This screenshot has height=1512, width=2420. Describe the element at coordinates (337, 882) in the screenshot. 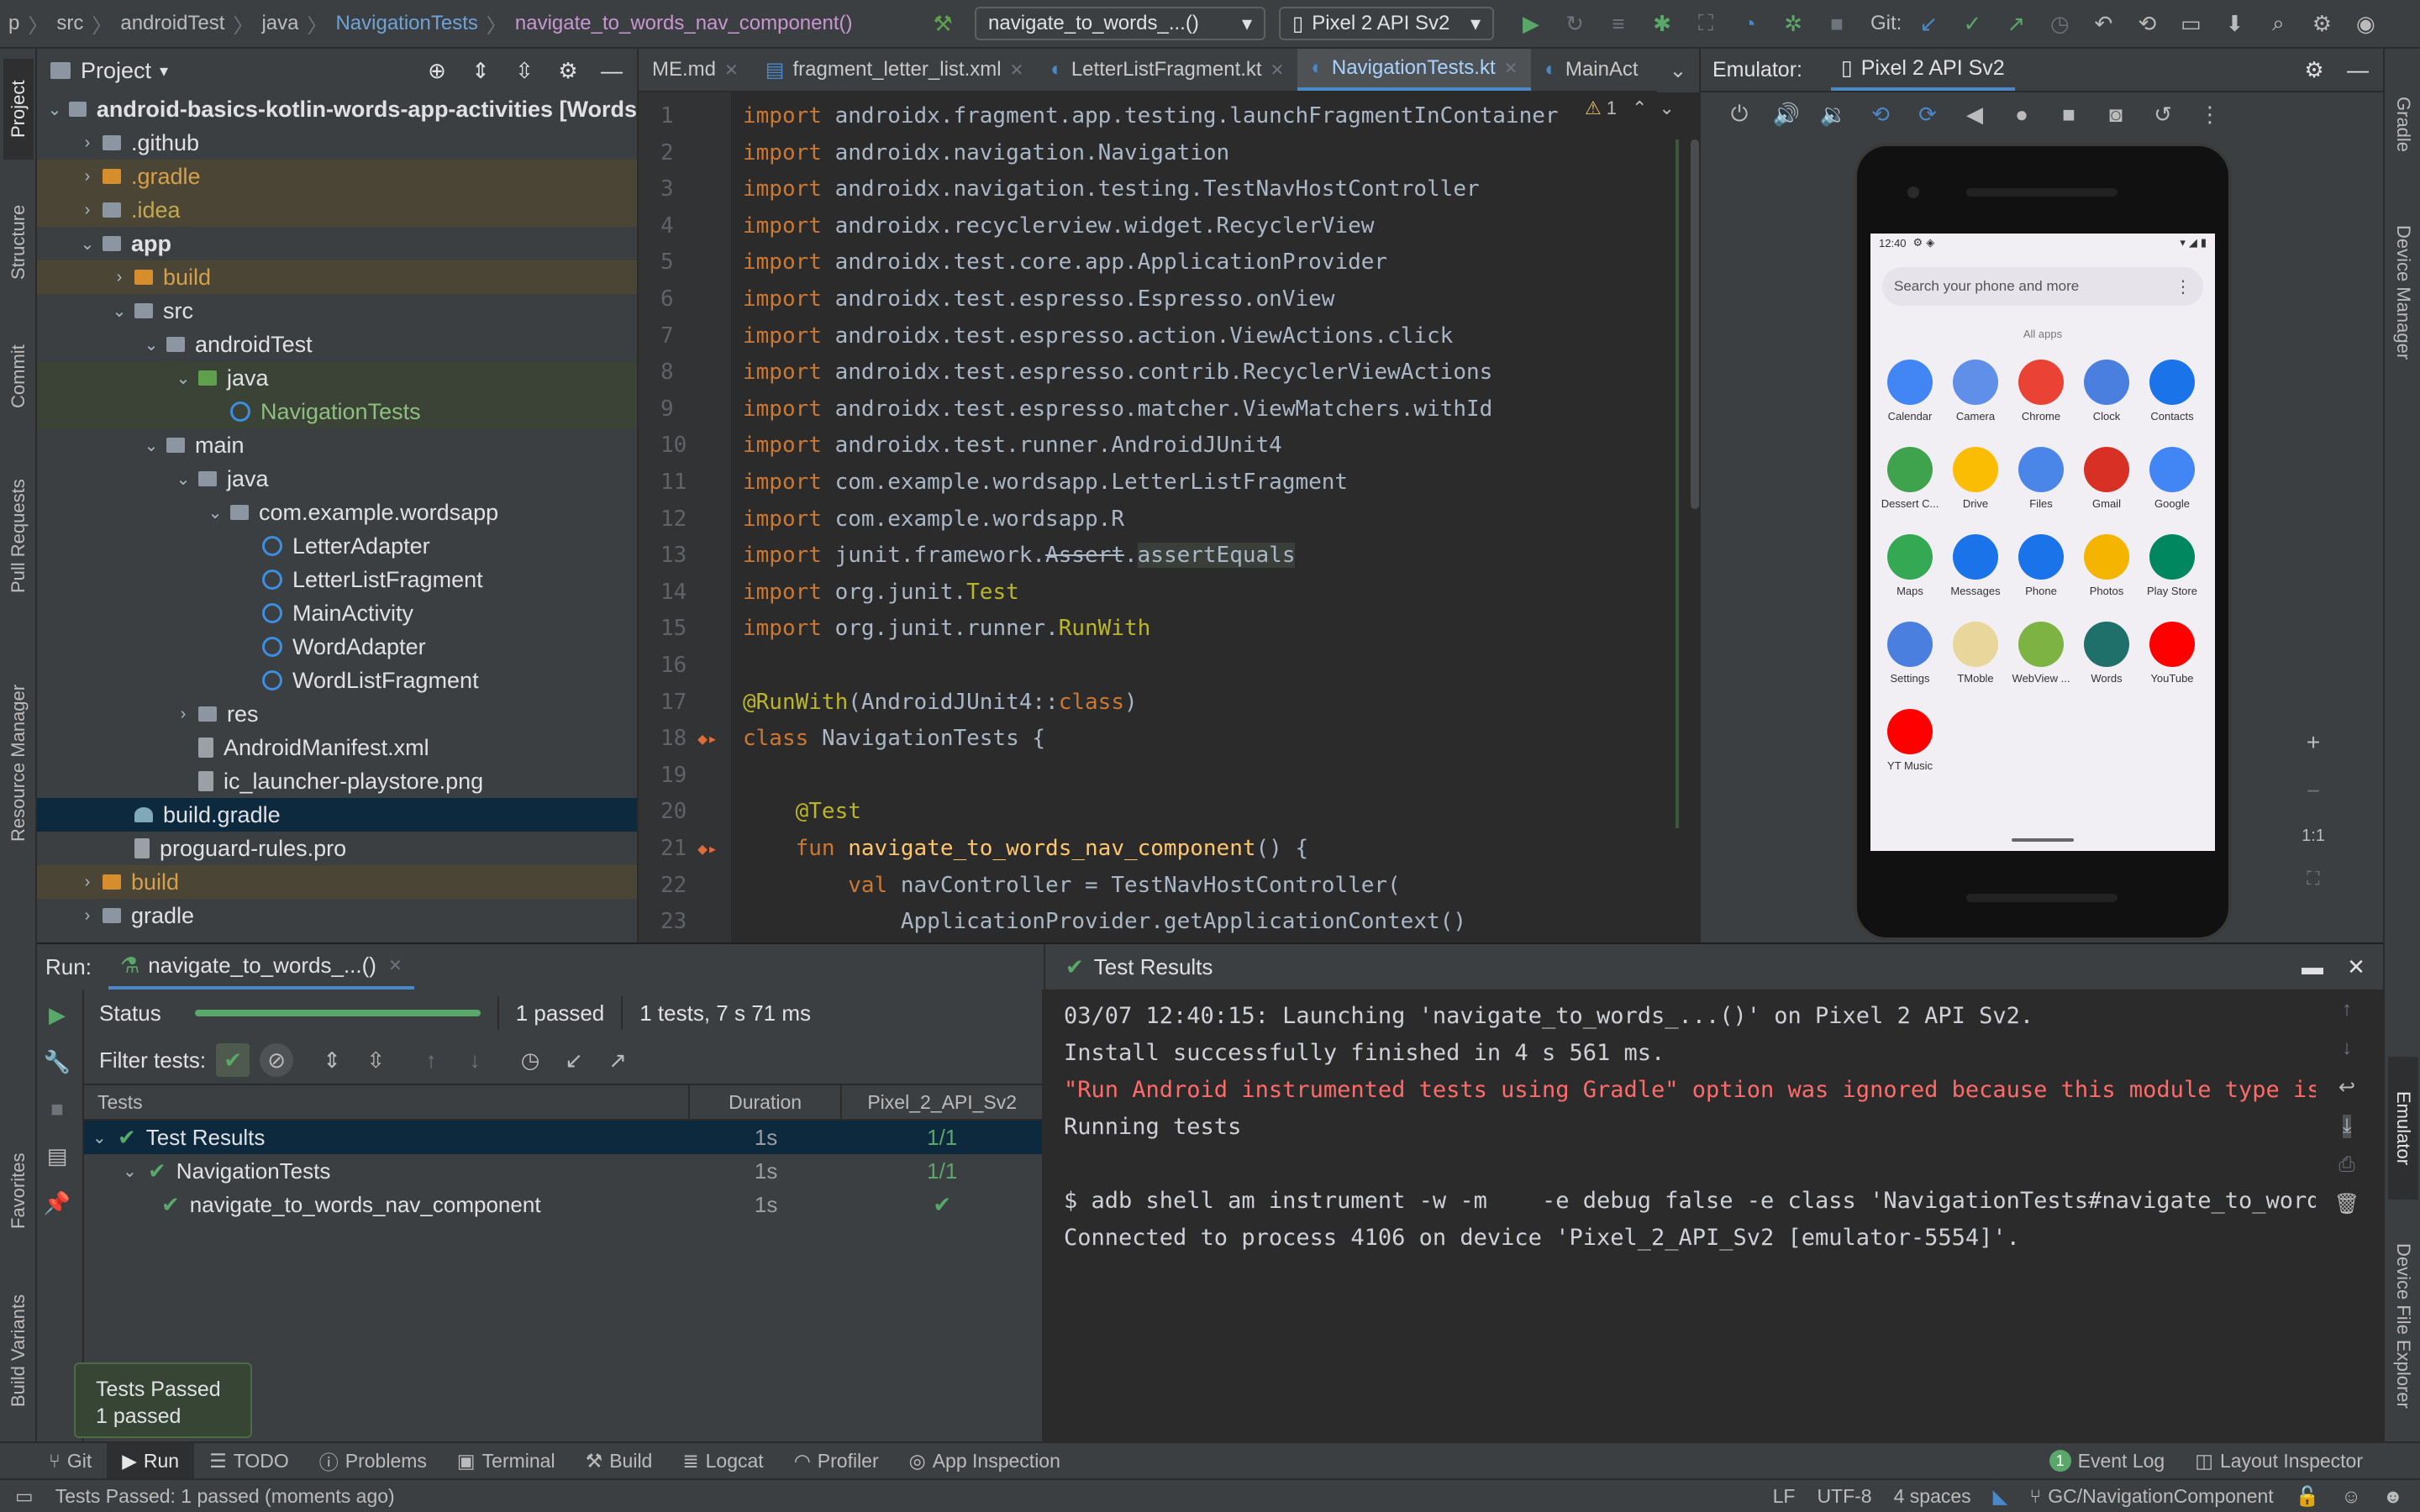

I see `tree-node: › build` at that location.